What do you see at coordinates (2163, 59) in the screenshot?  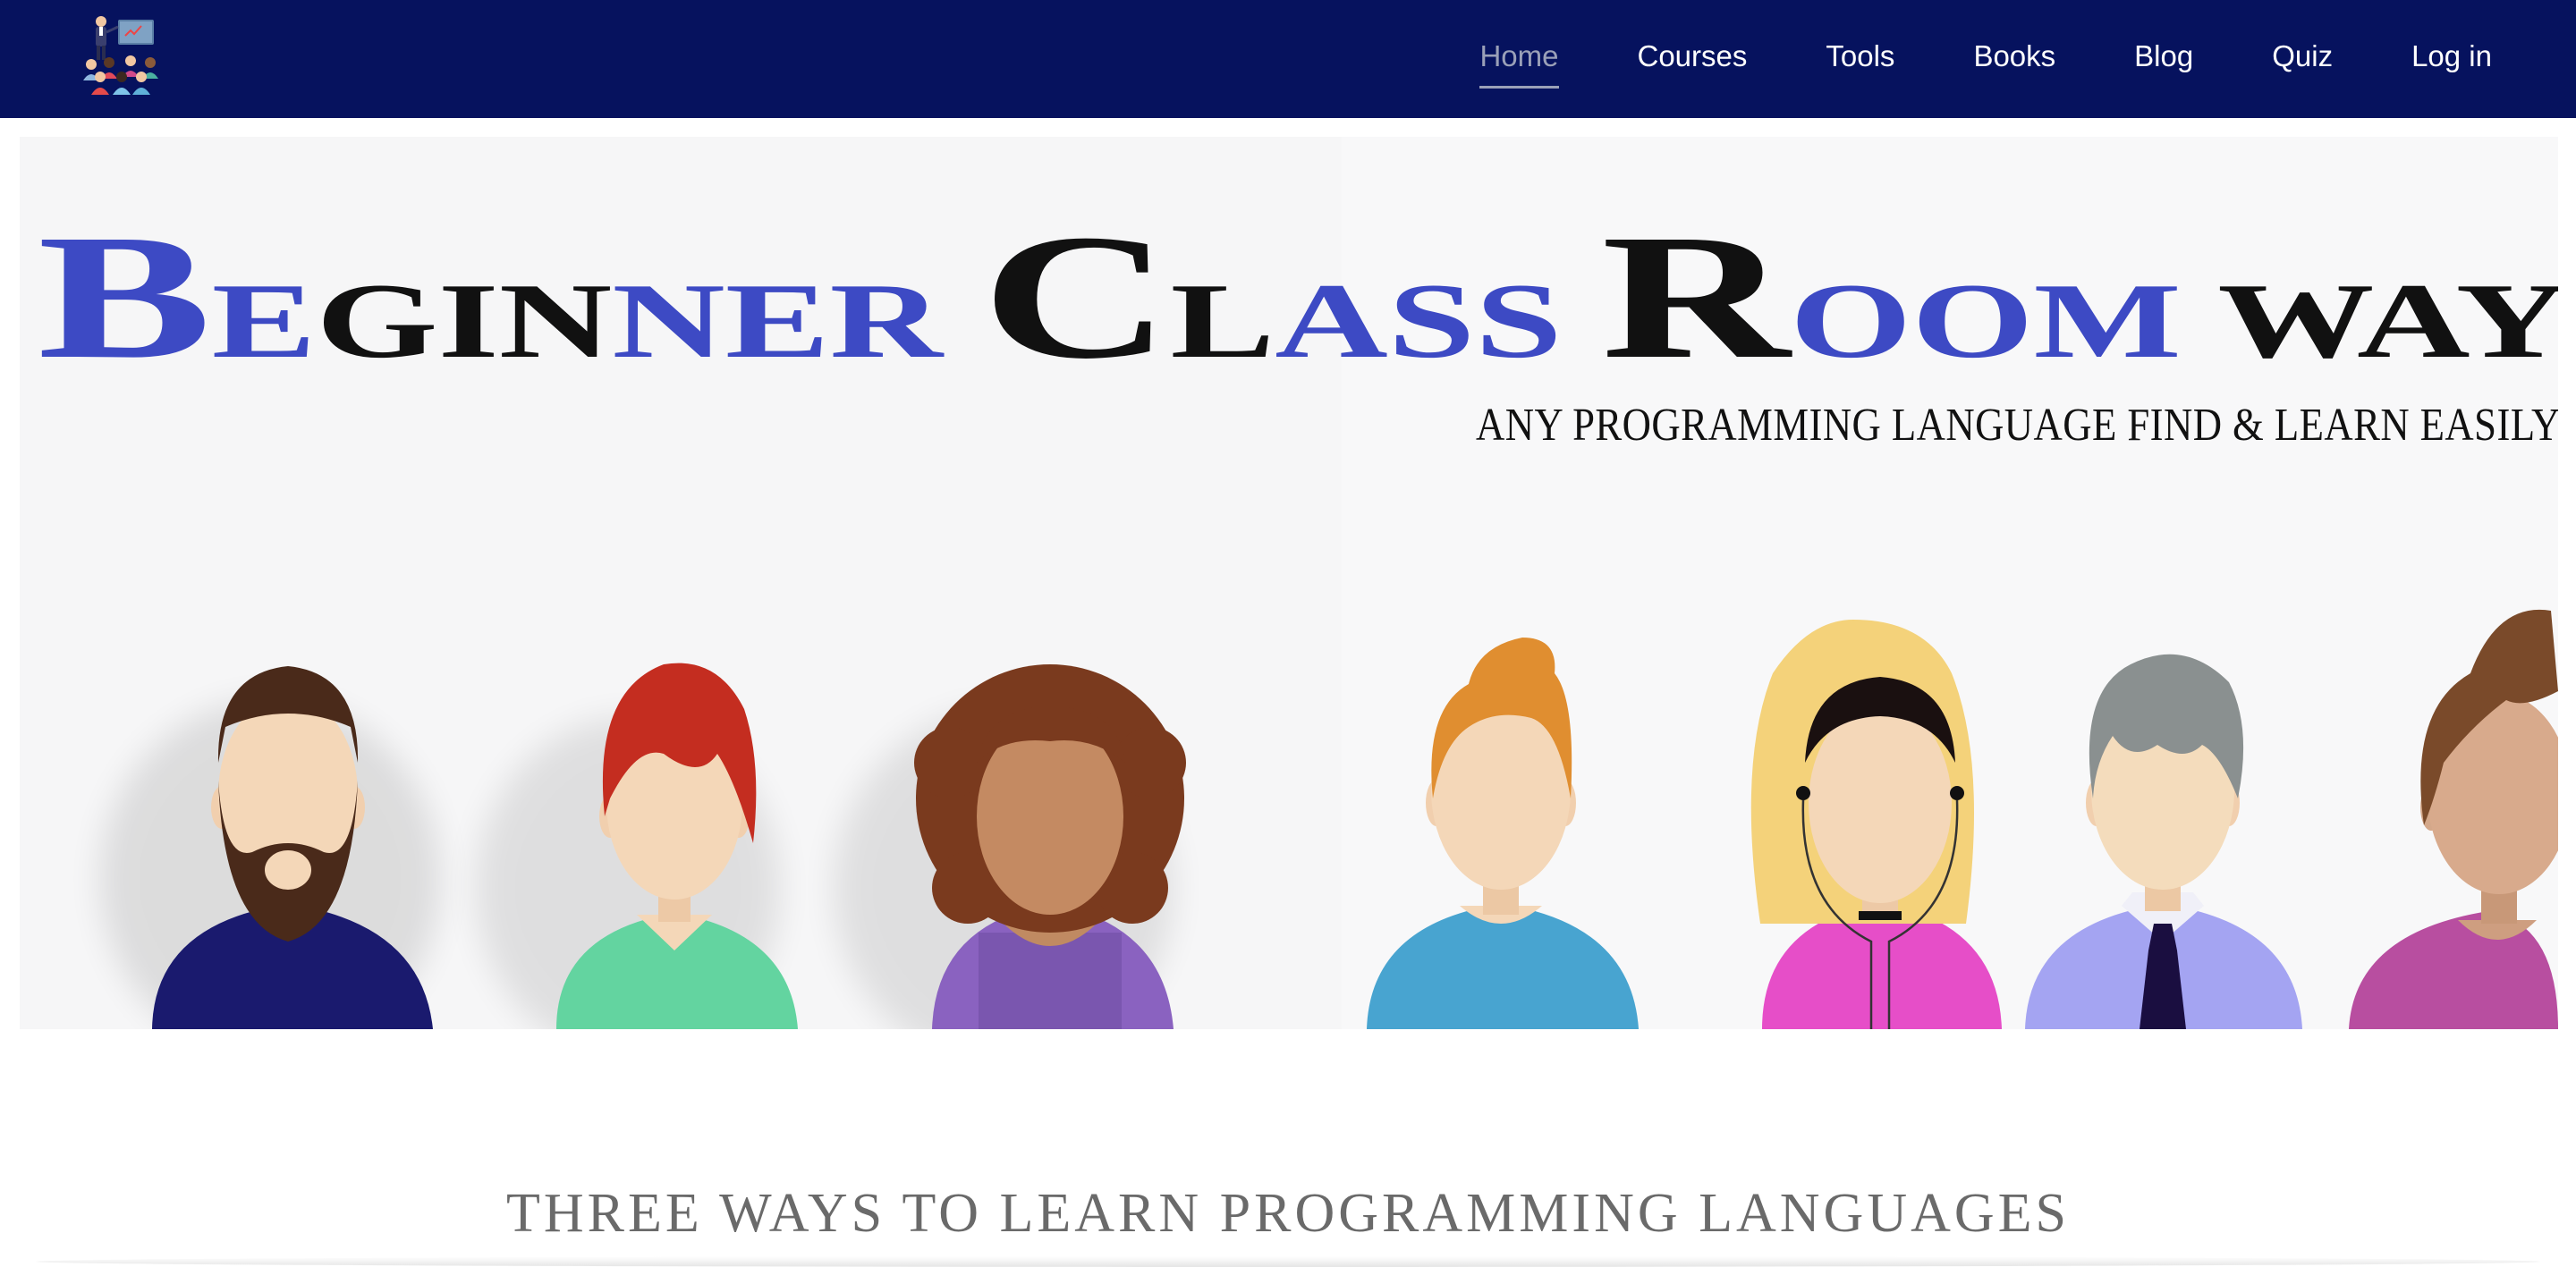 I see `nav-blog: Blog` at bounding box center [2163, 59].